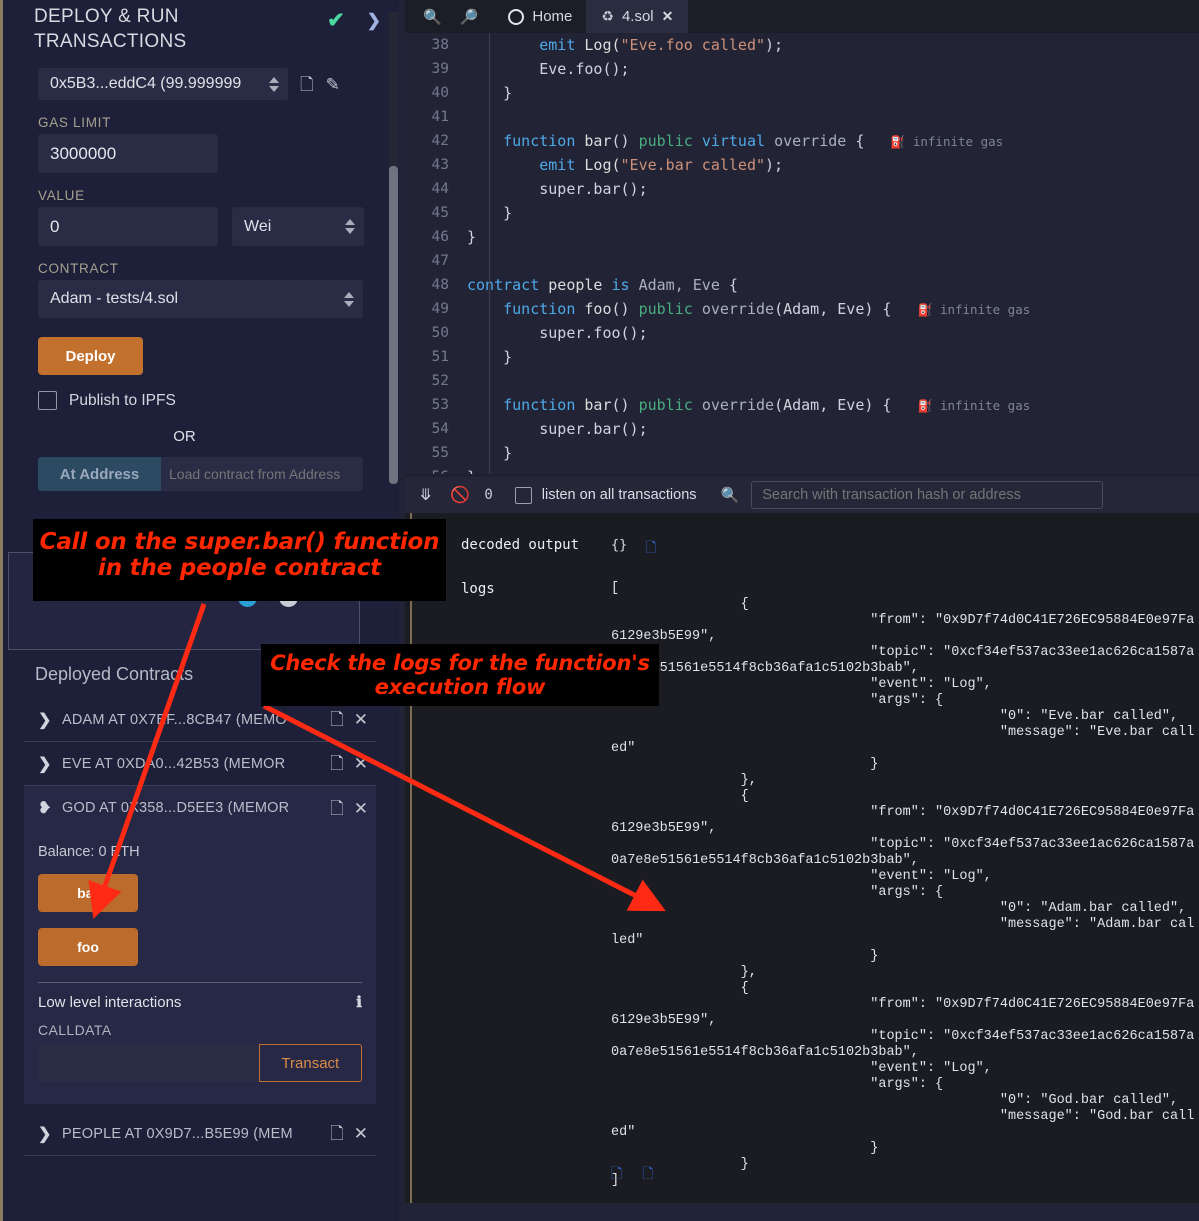  I want to click on code-text: emit Log("Eve.bar called");, so click(661, 165).